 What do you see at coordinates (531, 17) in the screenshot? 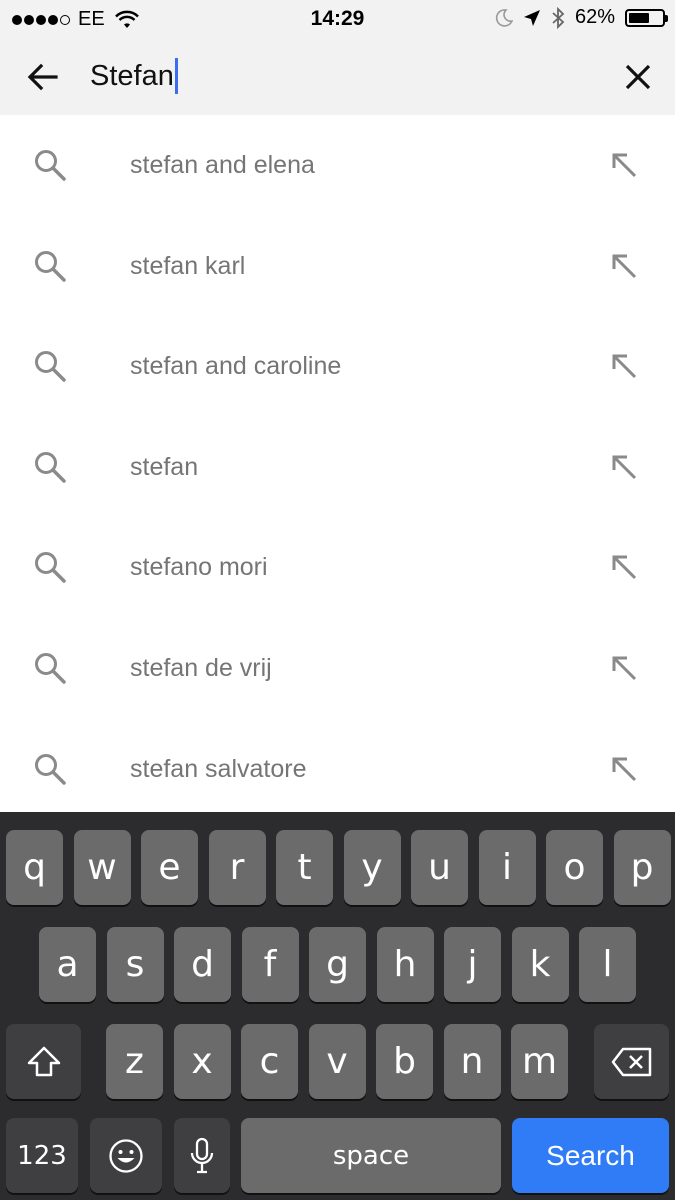
I see `location-arrow-icon` at bounding box center [531, 17].